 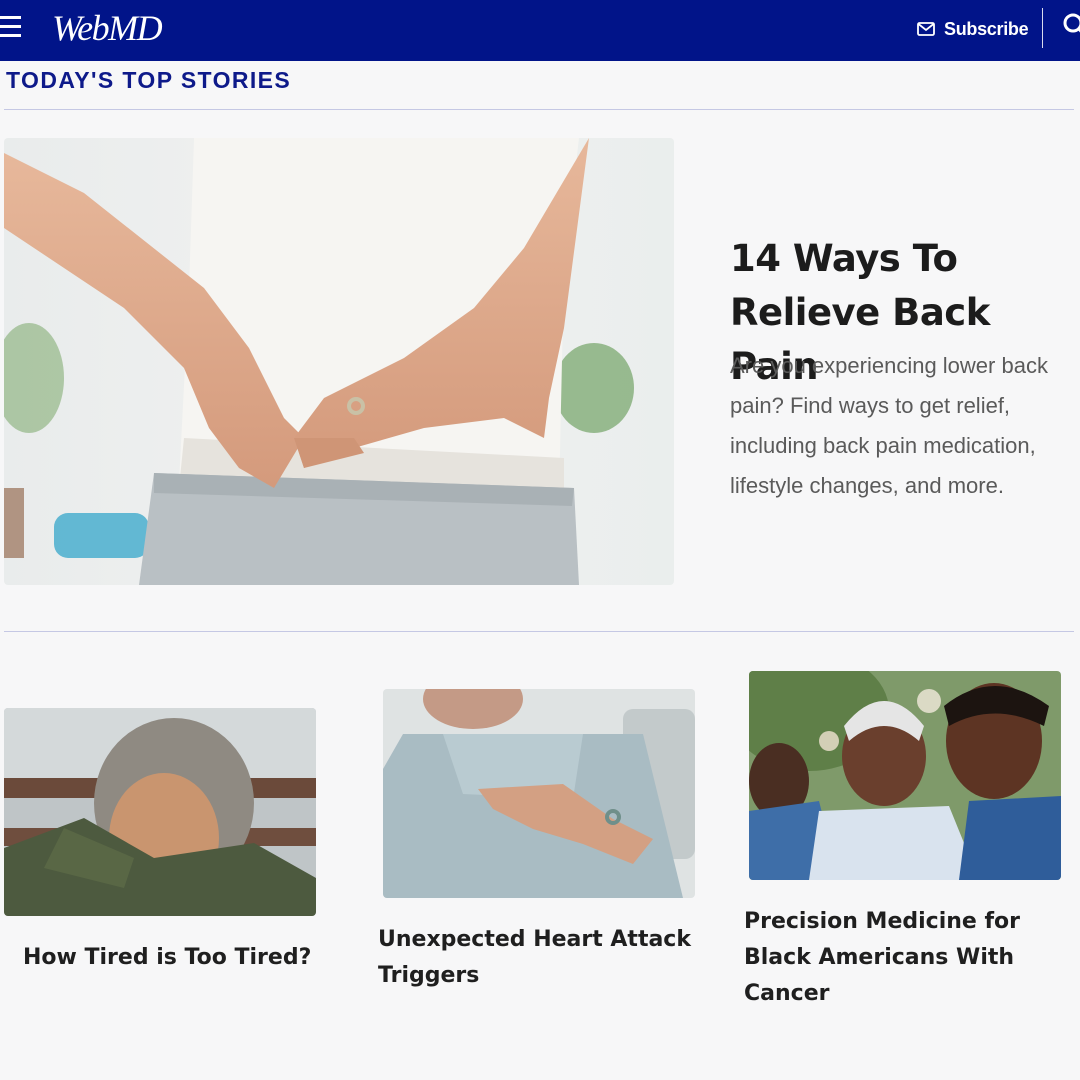 I want to click on story-title-heart-attack: Unexpected Heart Attack Triggers, so click(x=538, y=958).